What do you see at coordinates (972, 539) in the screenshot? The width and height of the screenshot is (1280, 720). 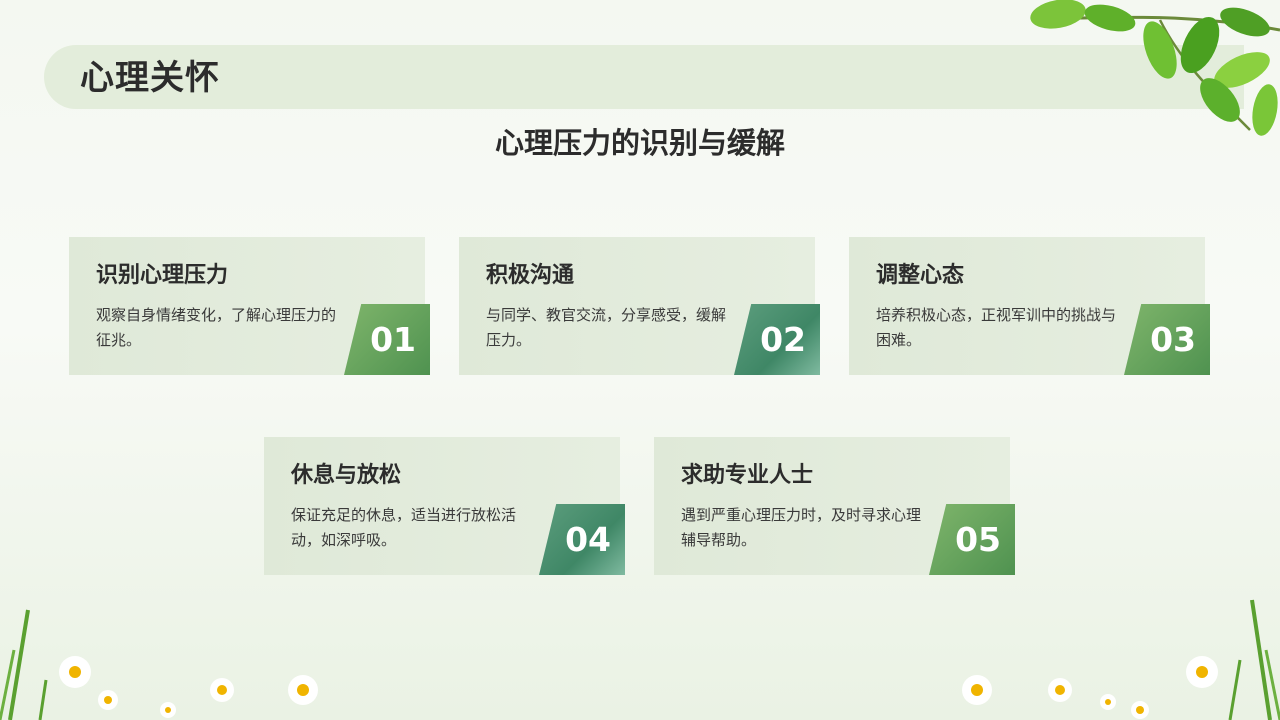 I see `number-badge: 05` at bounding box center [972, 539].